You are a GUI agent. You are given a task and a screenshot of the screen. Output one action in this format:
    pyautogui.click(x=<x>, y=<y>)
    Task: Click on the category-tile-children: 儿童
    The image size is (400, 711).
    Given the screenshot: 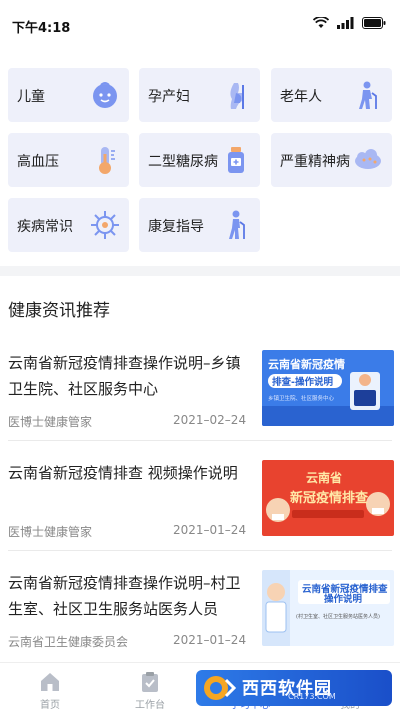 What is the action you would take?
    pyautogui.click(x=68, y=95)
    